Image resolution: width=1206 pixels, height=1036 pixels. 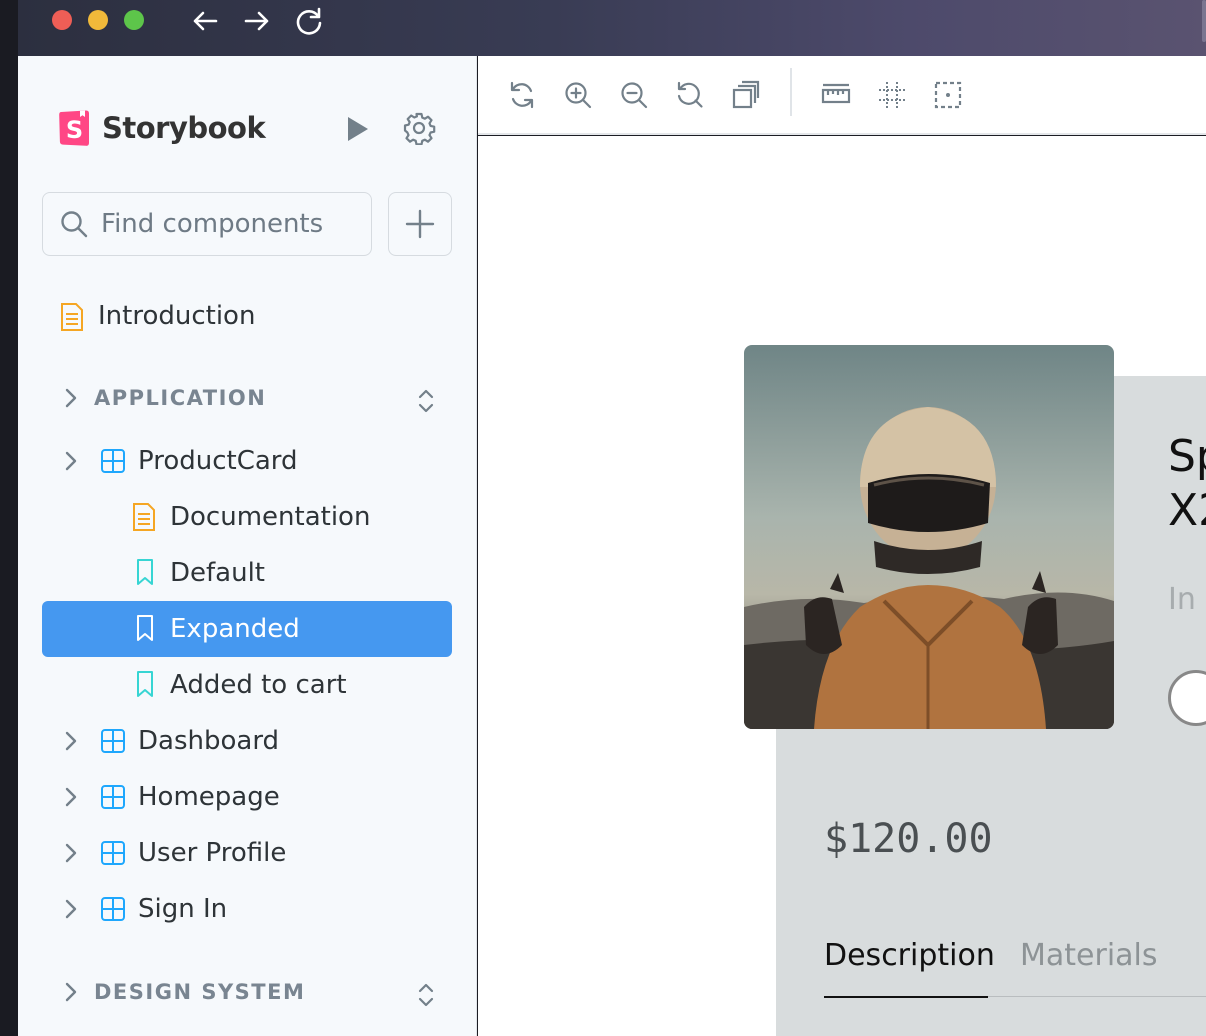 What do you see at coordinates (522, 95) in the screenshot?
I see `remount-icon` at bounding box center [522, 95].